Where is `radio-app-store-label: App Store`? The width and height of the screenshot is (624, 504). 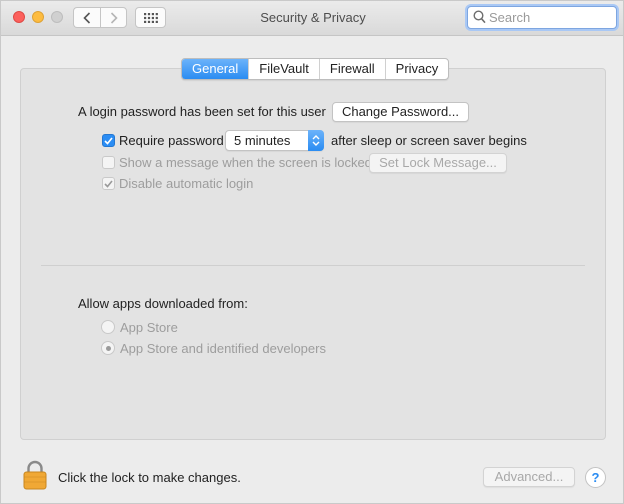
radio-app-store-label: App Store is located at coordinates (149, 327).